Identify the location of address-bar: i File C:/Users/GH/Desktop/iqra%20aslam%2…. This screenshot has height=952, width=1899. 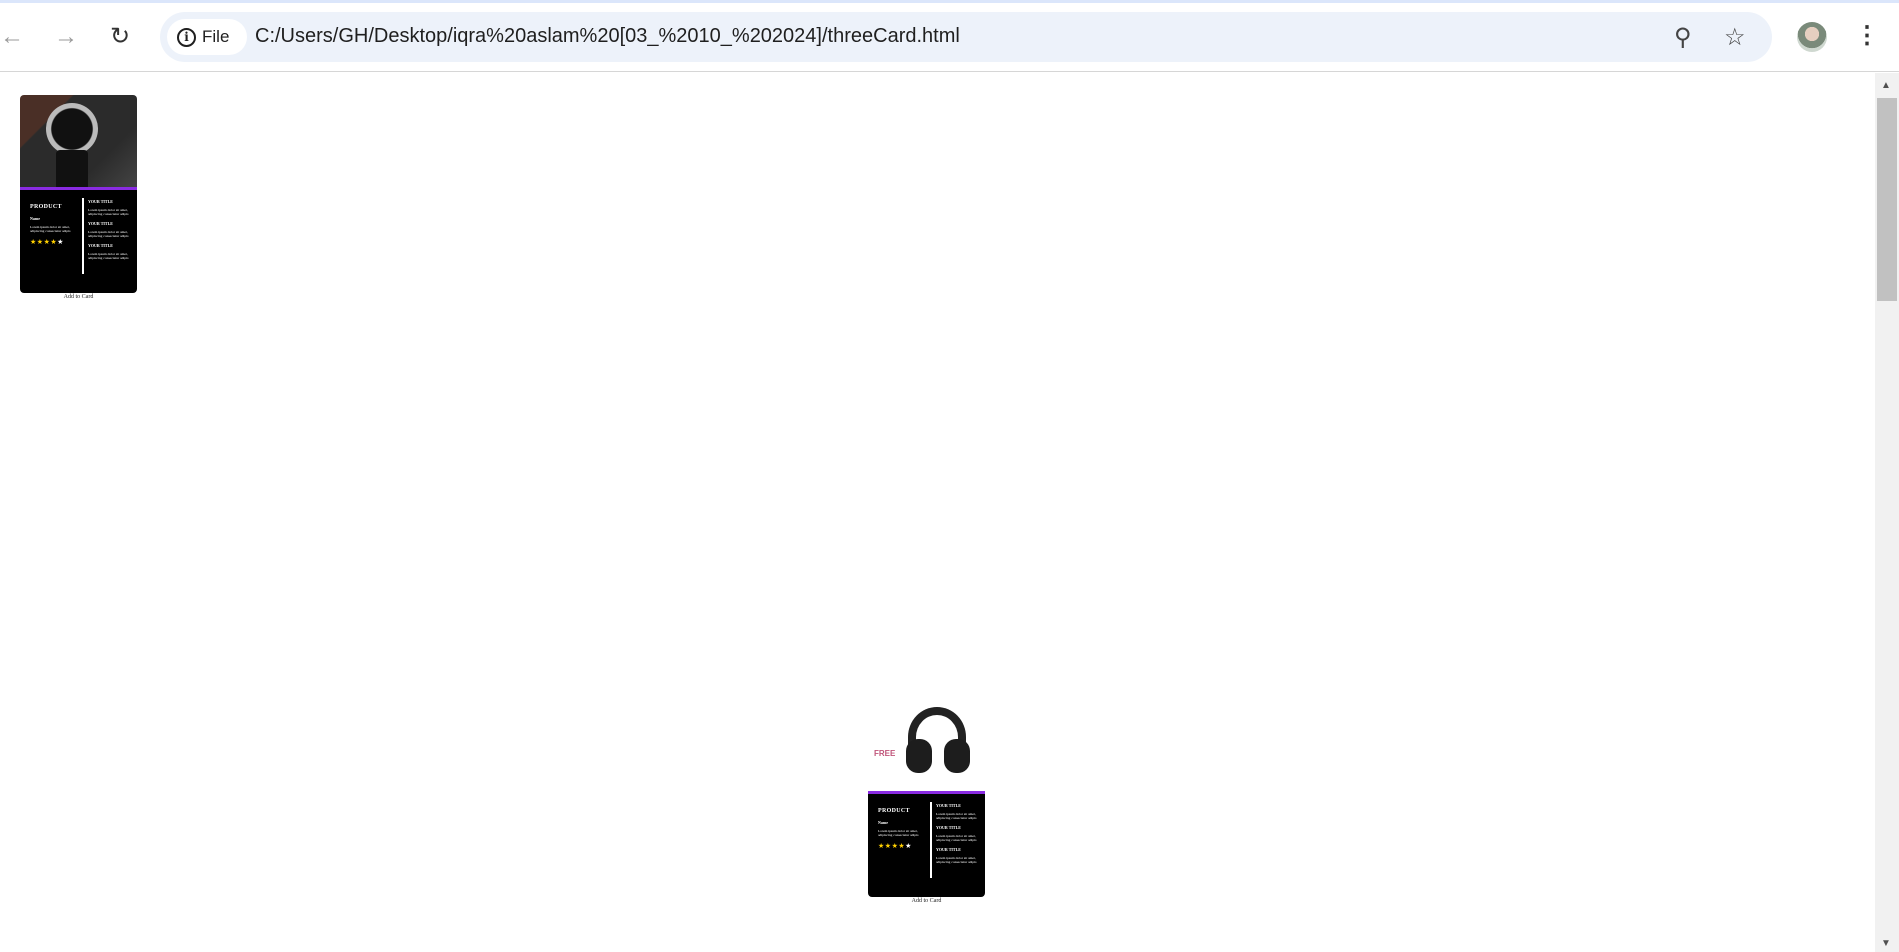
(966, 37).